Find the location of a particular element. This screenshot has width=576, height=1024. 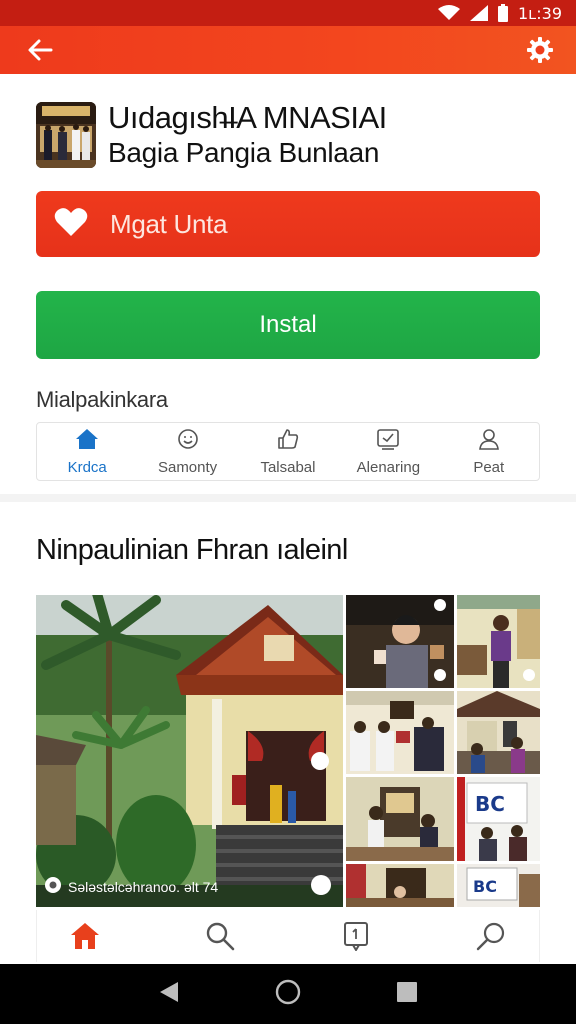

heart-icon is located at coordinates (71, 224).